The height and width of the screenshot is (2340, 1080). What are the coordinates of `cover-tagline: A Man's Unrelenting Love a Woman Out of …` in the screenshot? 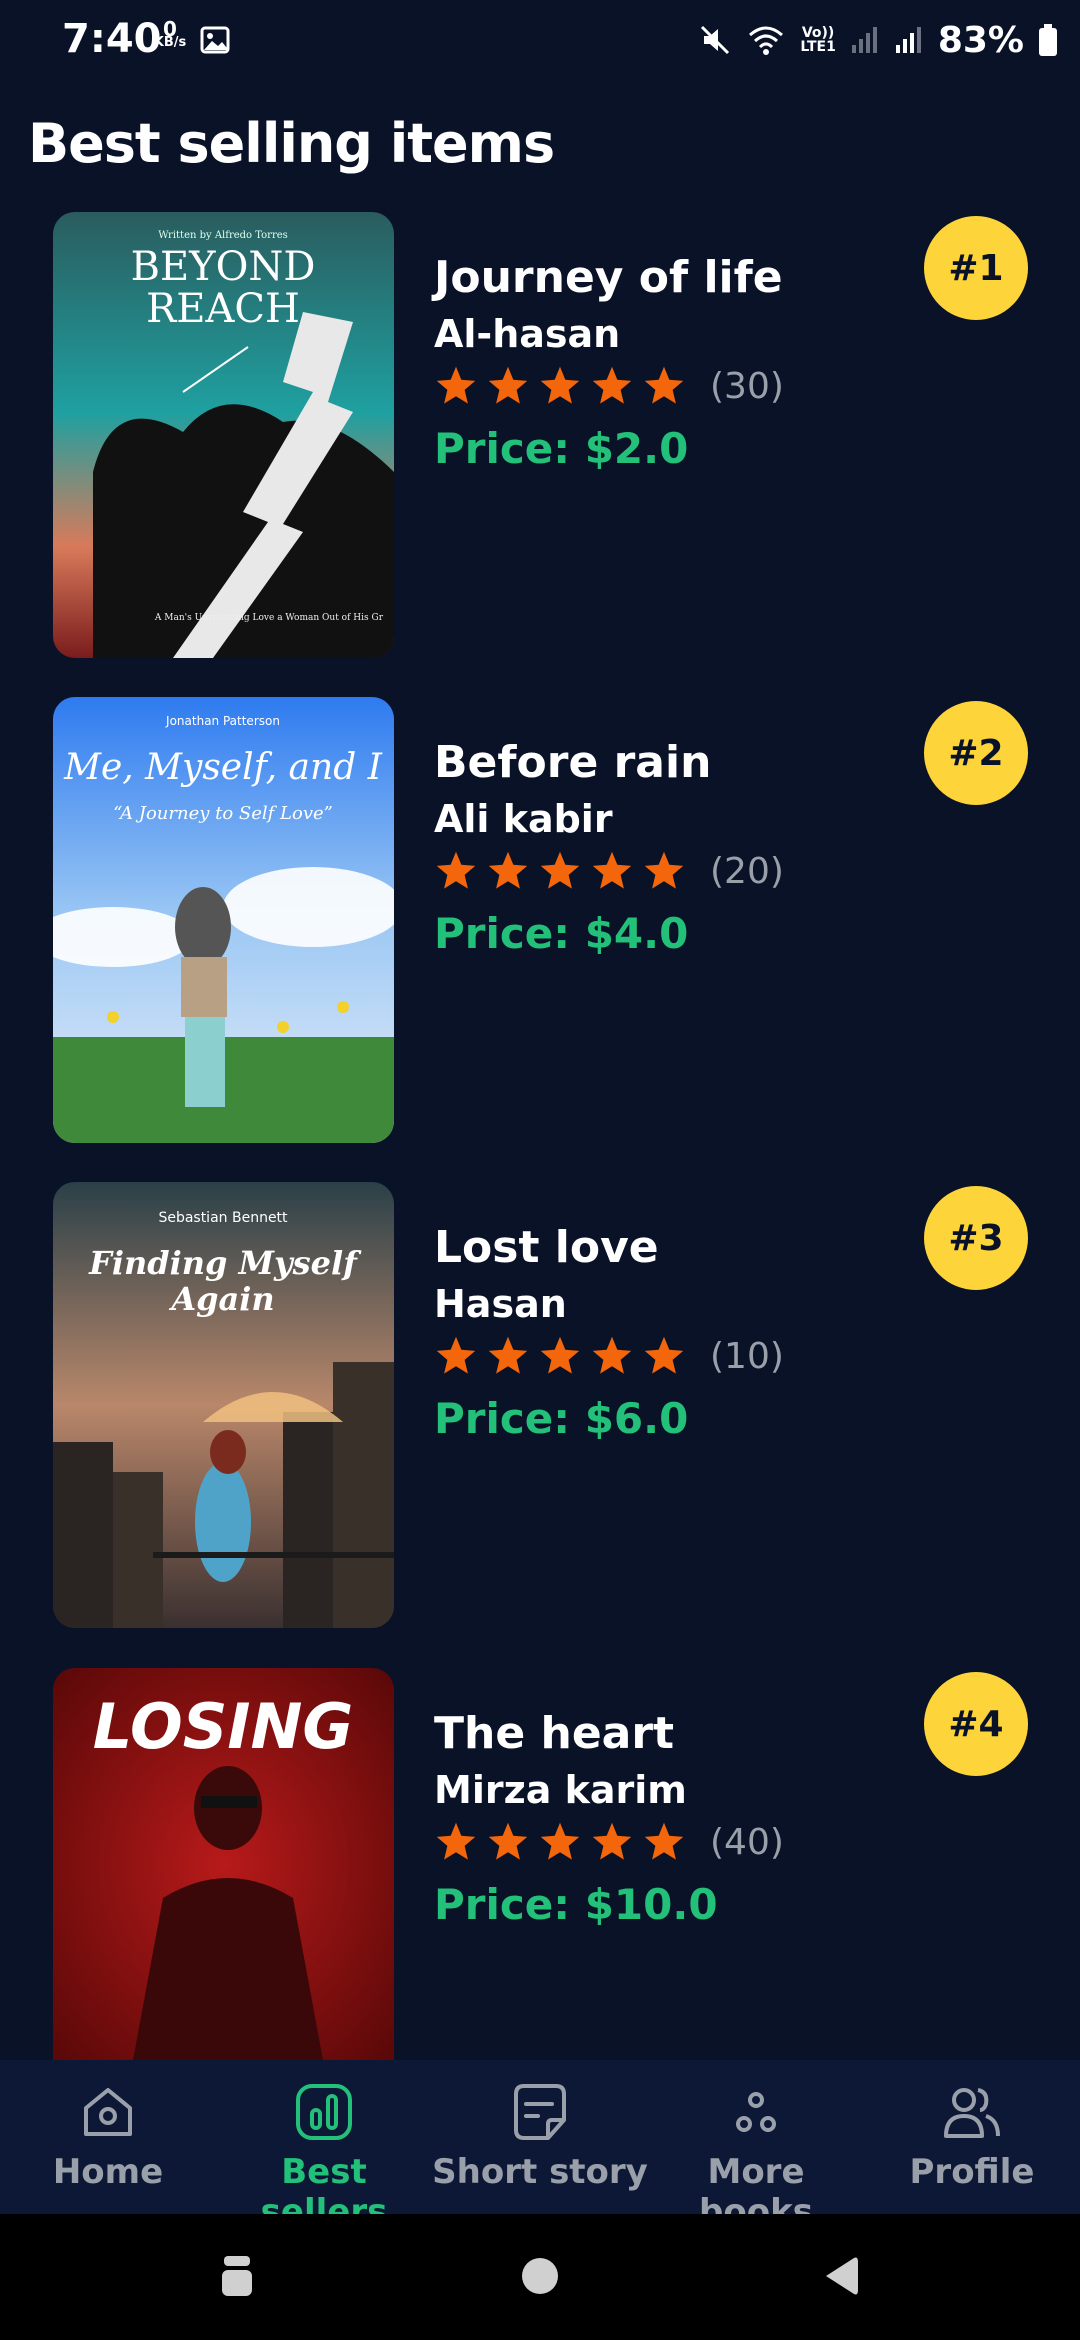 It's located at (269, 618).